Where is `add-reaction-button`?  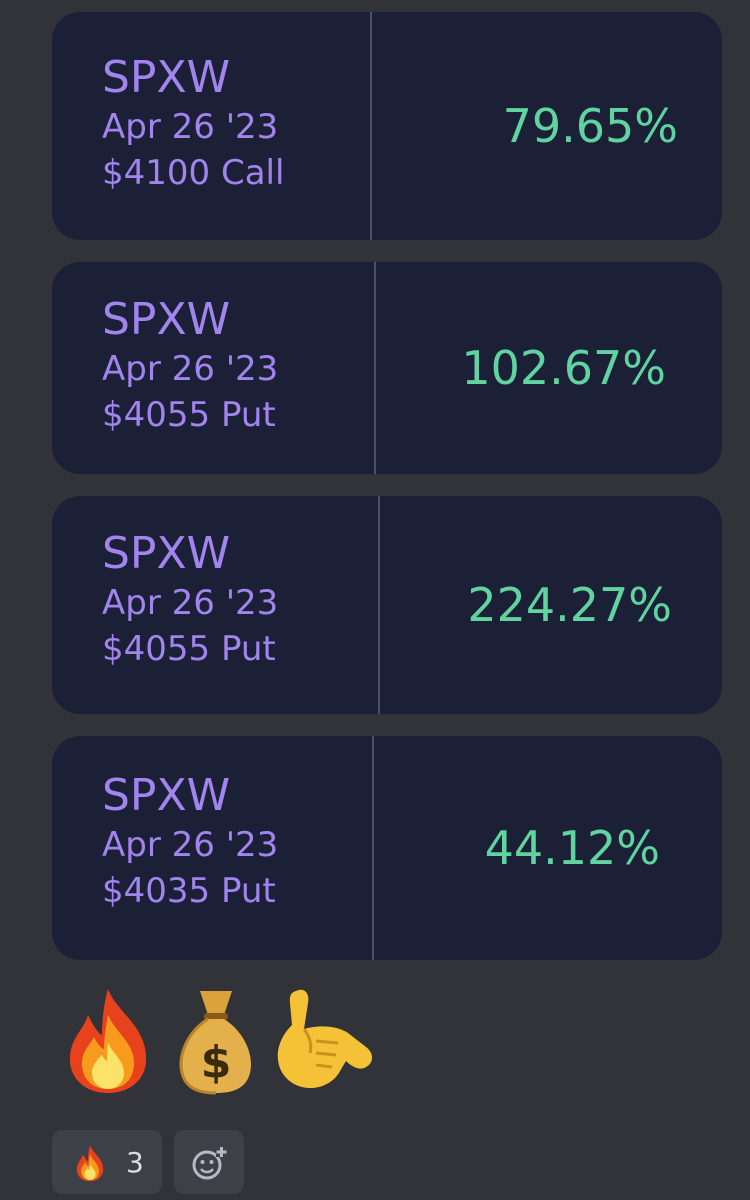
add-reaction-button is located at coordinates (209, 1162).